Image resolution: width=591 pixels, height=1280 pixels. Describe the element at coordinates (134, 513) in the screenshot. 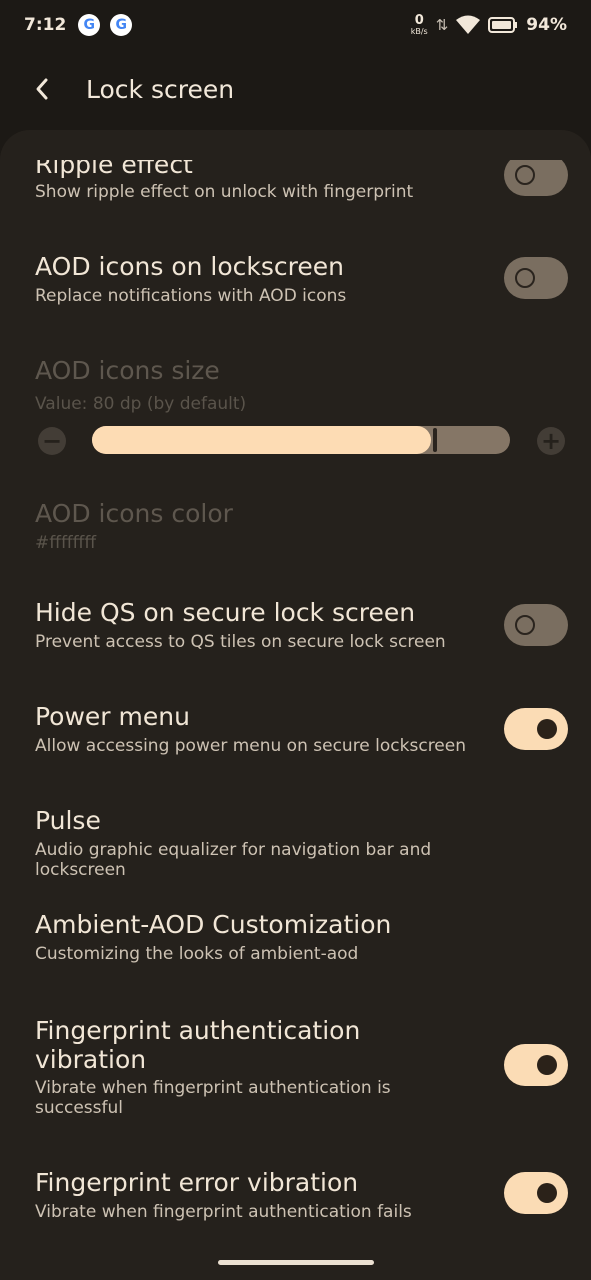

I see `pref-title: AOD icons color` at that location.